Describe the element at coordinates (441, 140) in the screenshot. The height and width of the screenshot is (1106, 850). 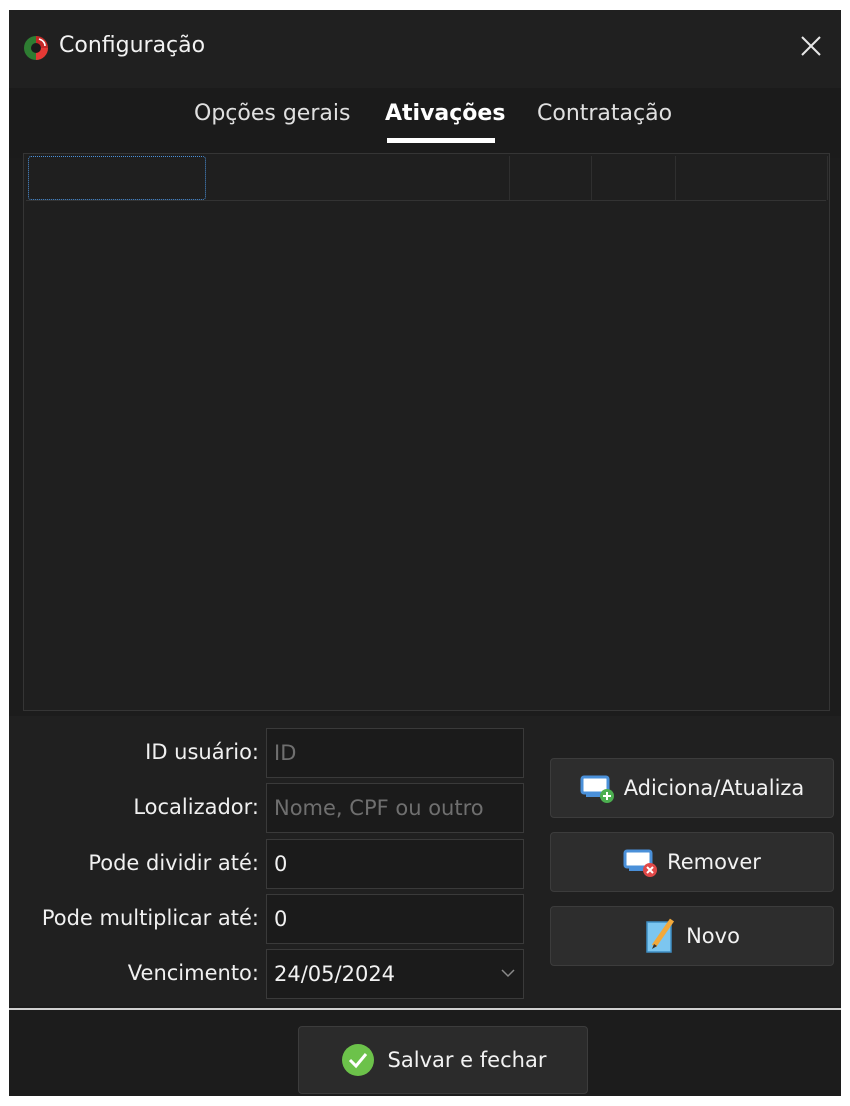
I see `active-tab-indicator` at that location.